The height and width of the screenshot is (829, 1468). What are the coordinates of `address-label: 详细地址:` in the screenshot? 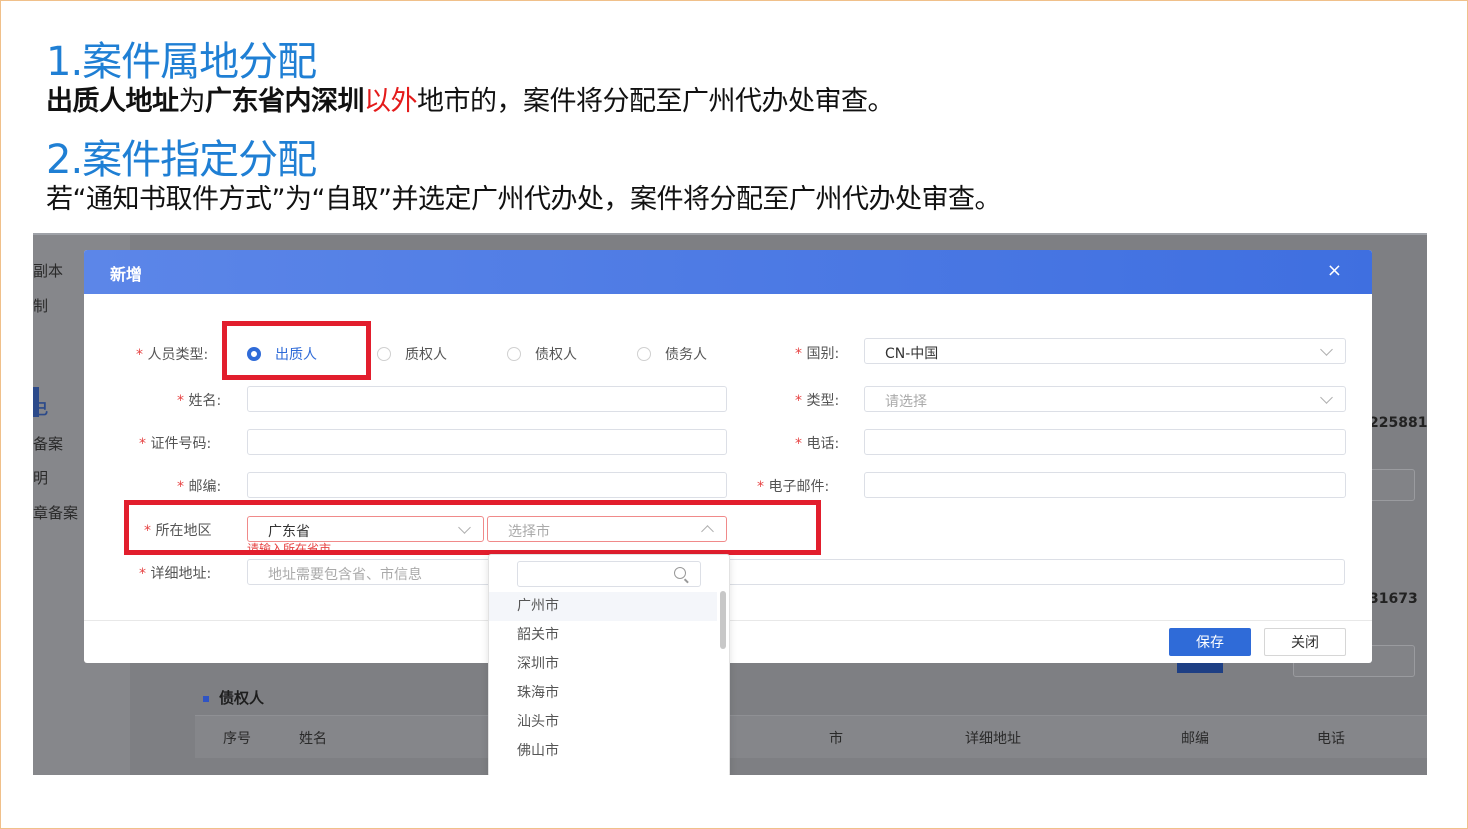 It's located at (175, 573).